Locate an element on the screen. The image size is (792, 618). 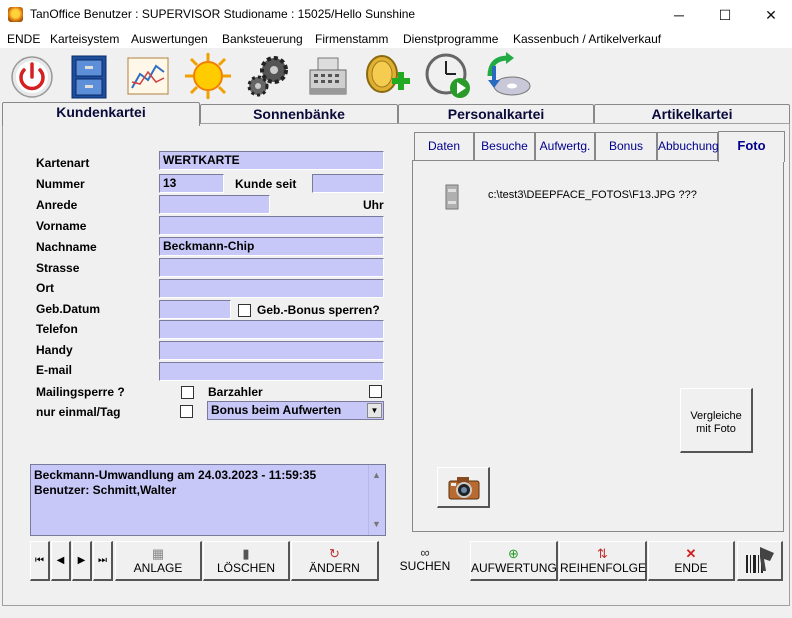
file-icon is located at coordinates (452, 197).